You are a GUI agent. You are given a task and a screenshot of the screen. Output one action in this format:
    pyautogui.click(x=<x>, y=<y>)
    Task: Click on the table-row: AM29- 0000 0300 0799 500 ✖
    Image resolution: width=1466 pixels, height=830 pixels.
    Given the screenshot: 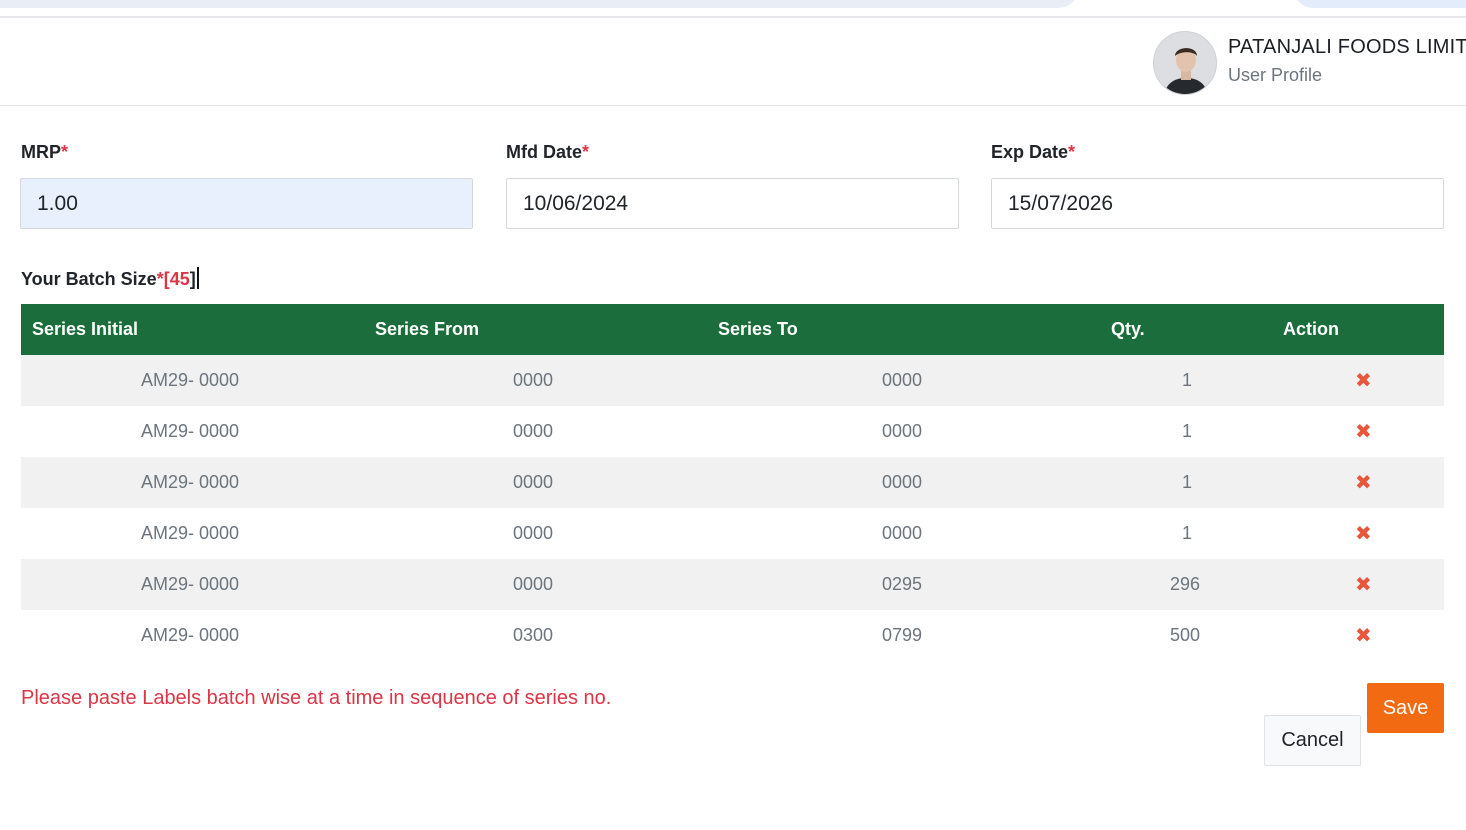 What is the action you would take?
    pyautogui.click(x=732, y=635)
    